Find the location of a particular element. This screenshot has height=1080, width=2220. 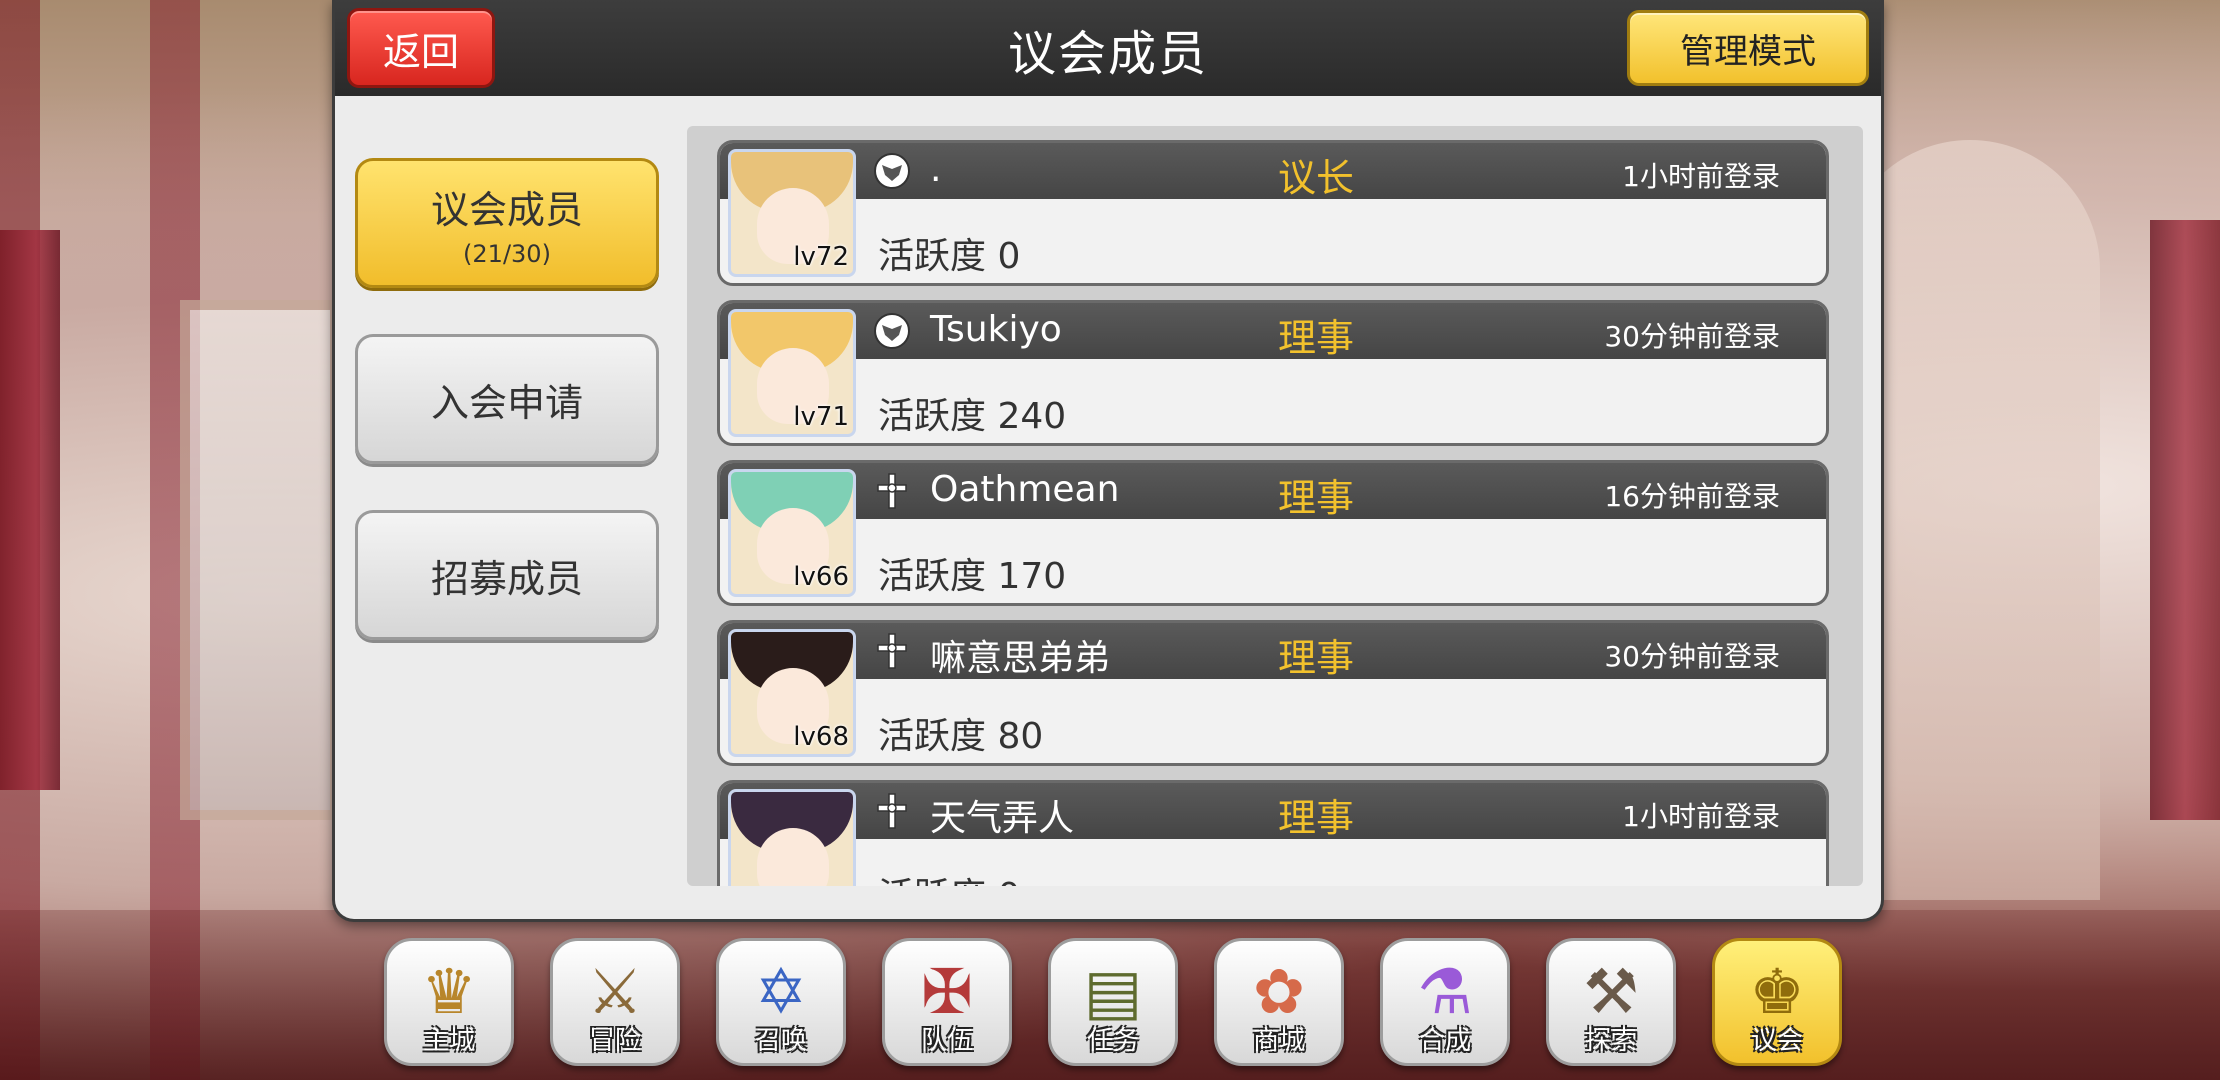

tab-label: 入会申请 is located at coordinates (506, 402).